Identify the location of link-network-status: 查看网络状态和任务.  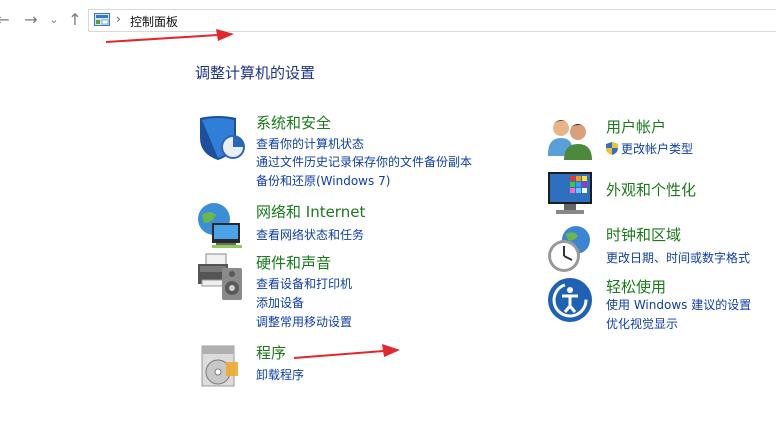
(310, 234).